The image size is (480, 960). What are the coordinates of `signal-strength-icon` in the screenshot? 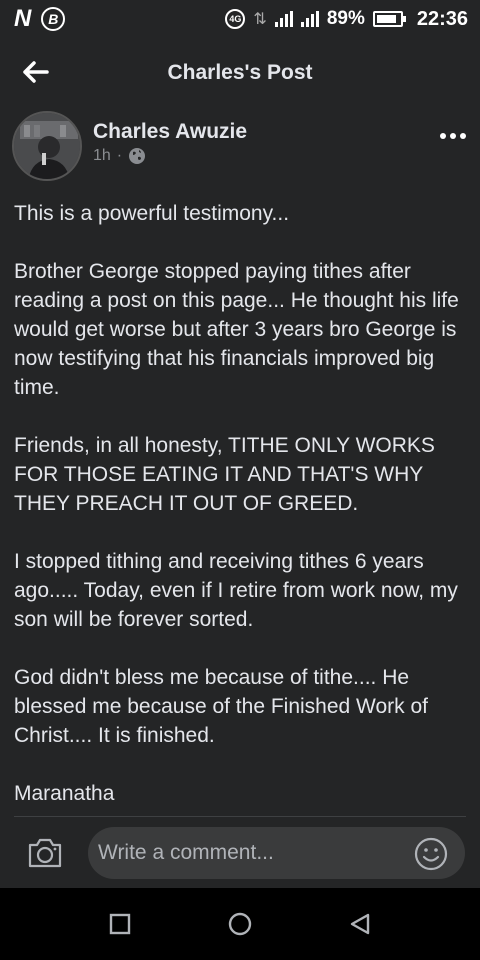 It's located at (283, 19).